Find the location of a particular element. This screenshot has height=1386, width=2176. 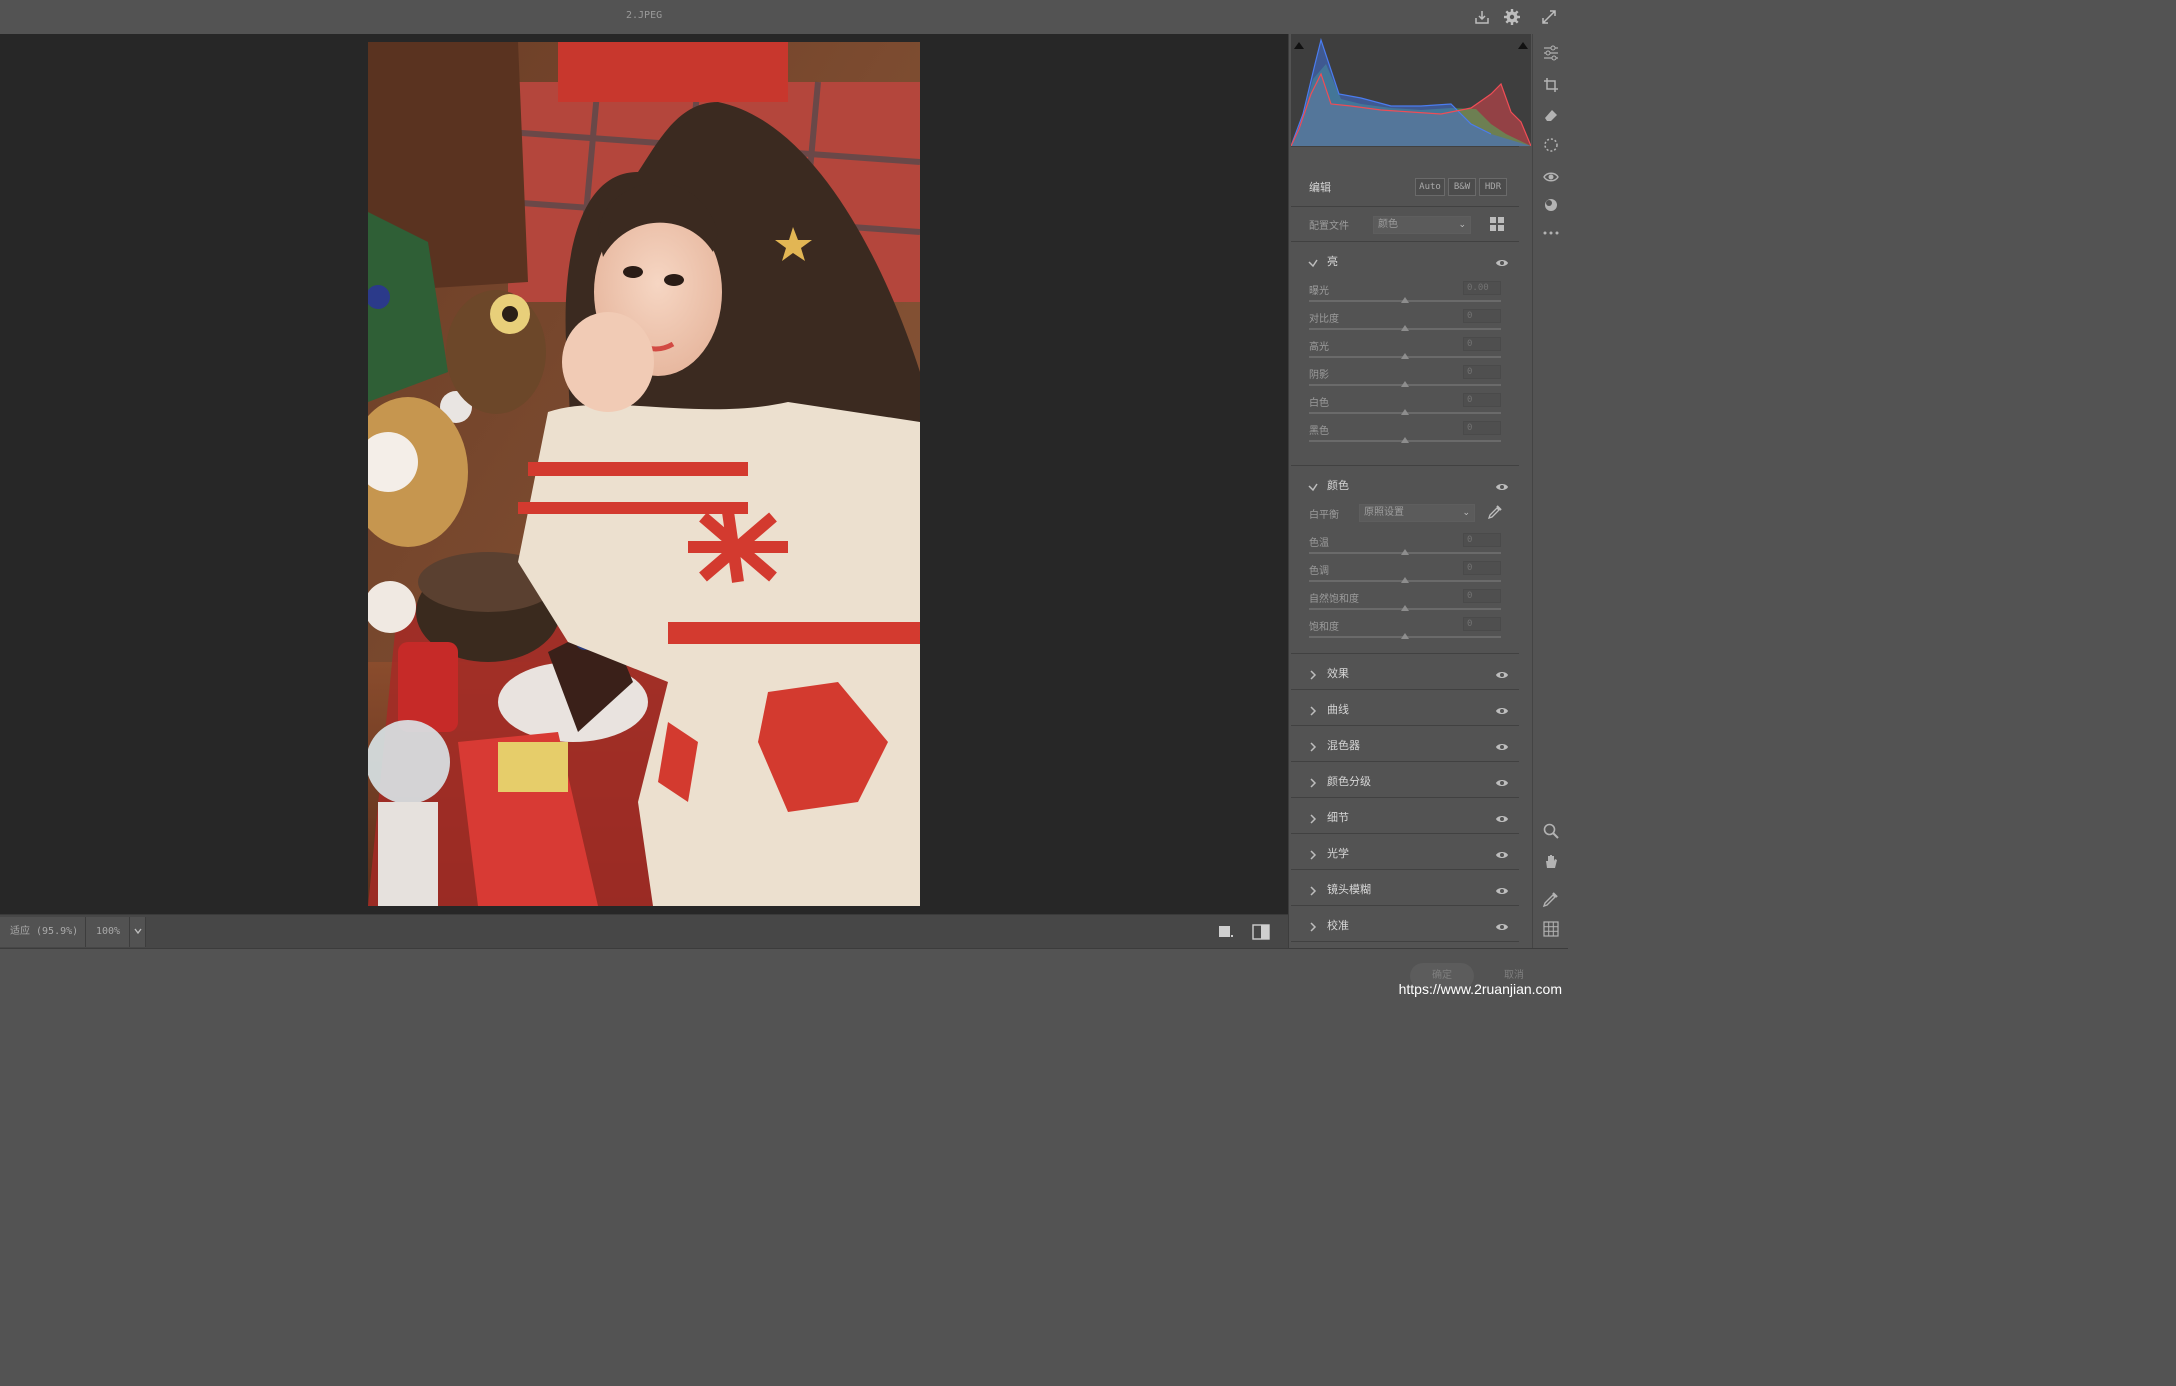

window-title: 2.JPEG is located at coordinates (644, 15).